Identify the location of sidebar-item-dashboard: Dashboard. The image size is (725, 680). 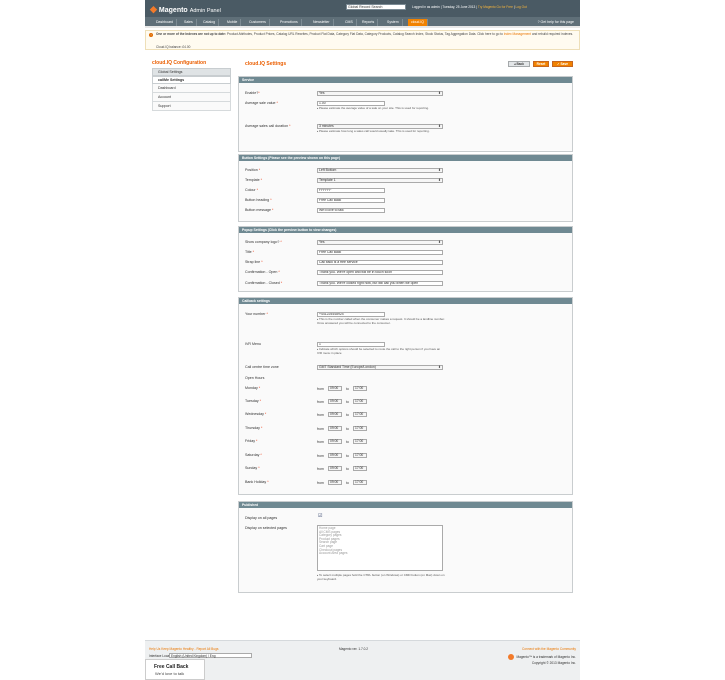
(191, 88).